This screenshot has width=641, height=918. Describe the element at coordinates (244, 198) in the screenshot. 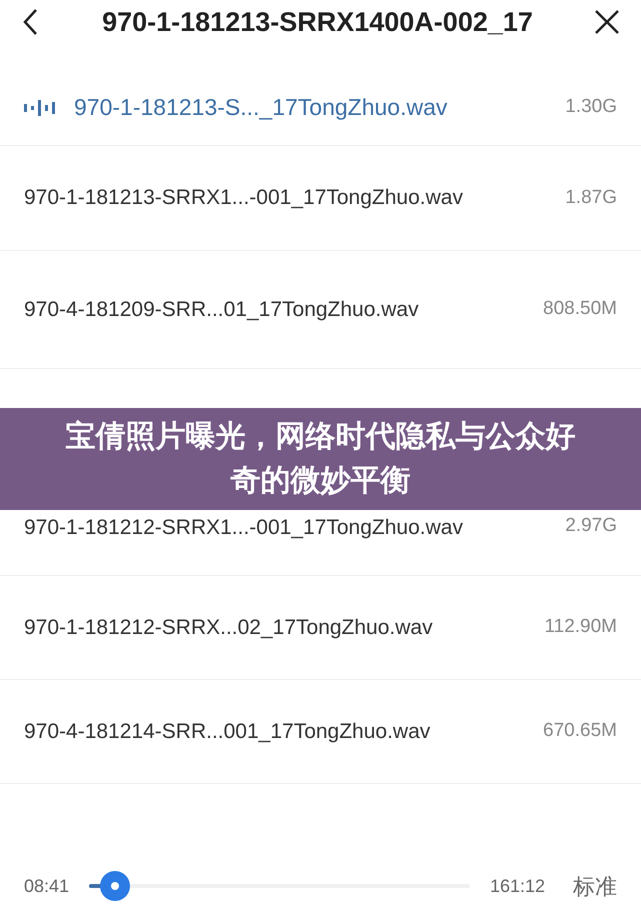

I see `file-name: 970-1-181213-SRRX1...-001_17TongZhuo.wav` at that location.